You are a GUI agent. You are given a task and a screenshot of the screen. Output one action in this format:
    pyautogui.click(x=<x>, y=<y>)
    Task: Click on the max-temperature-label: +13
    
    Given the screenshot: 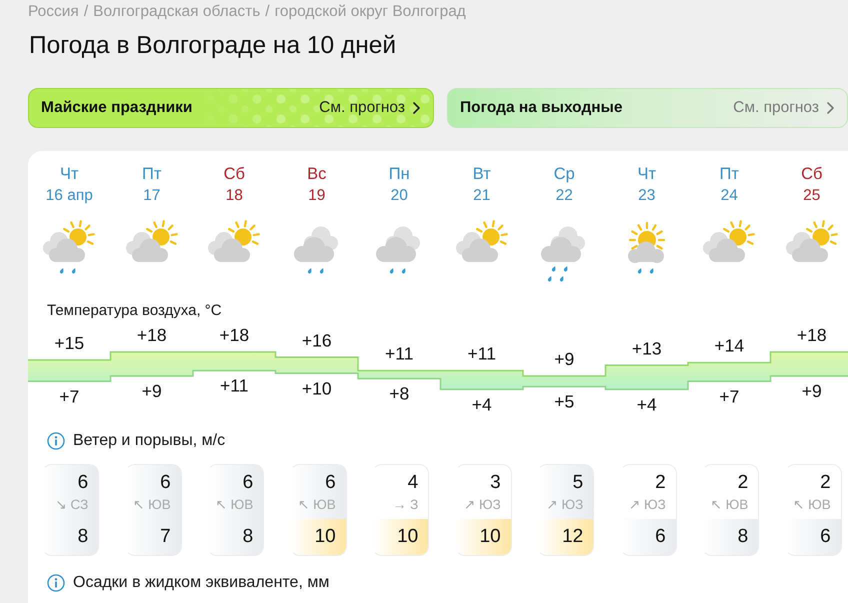 What is the action you would take?
    pyautogui.click(x=647, y=348)
    